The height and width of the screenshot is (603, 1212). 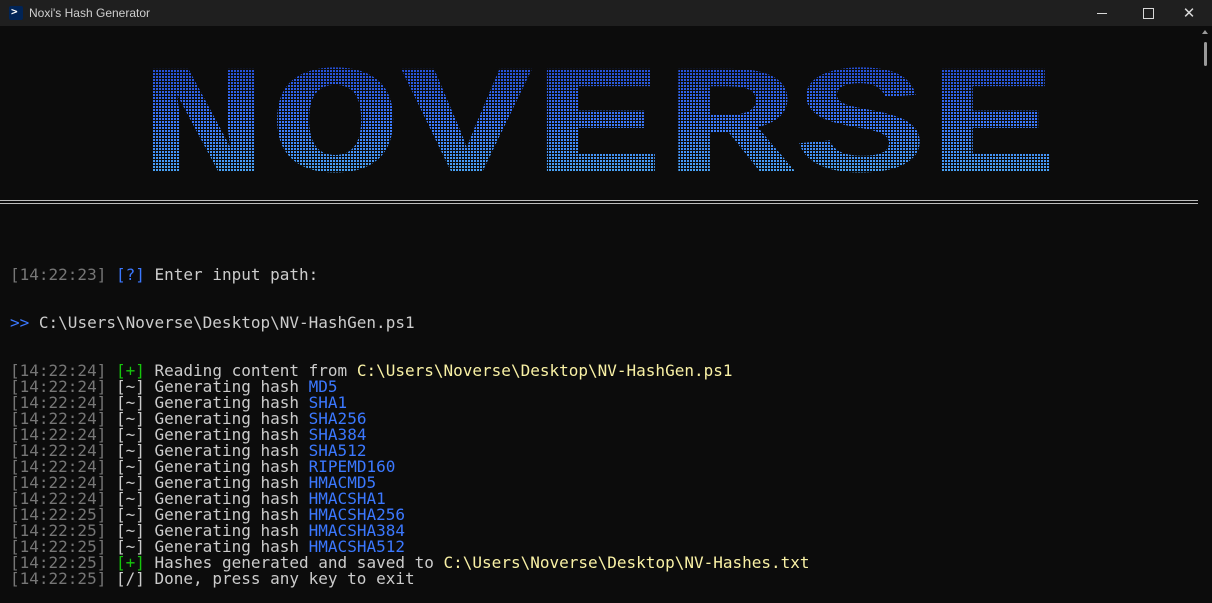 I want to click on scrollbar-thumb, so click(x=1205, y=54).